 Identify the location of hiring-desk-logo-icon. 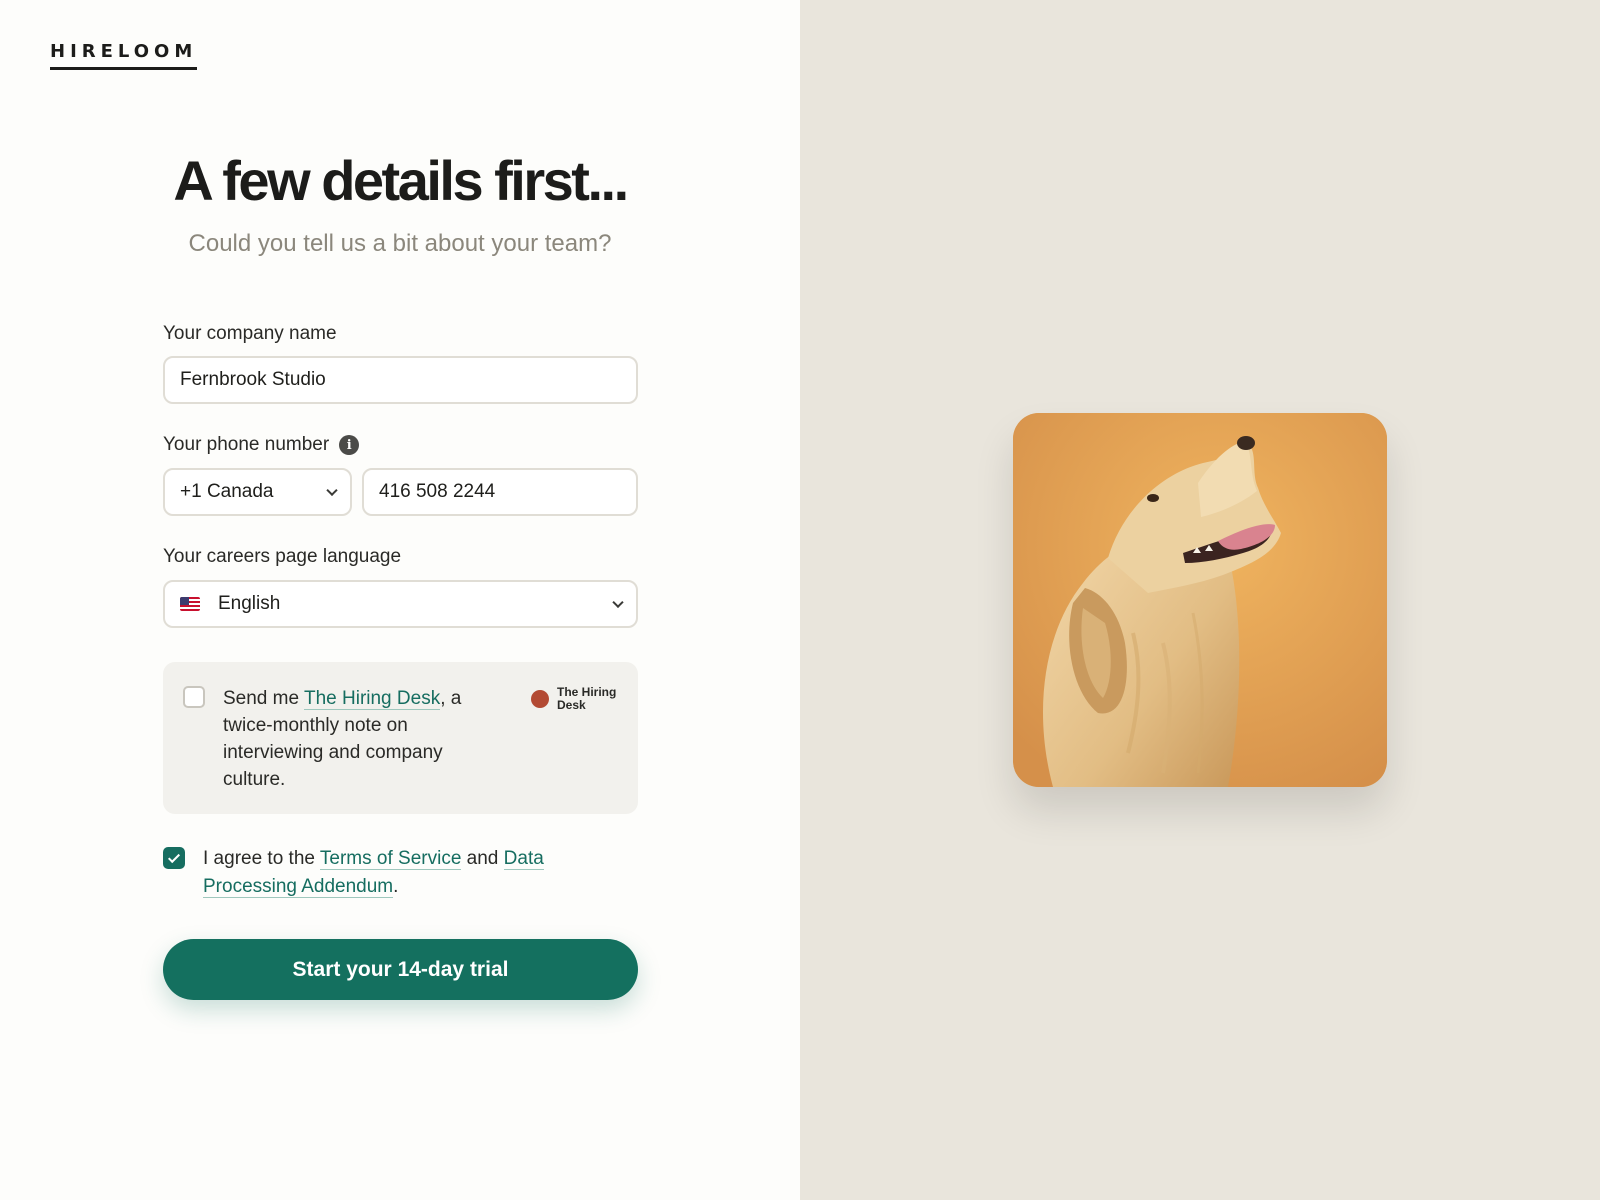
(540, 699).